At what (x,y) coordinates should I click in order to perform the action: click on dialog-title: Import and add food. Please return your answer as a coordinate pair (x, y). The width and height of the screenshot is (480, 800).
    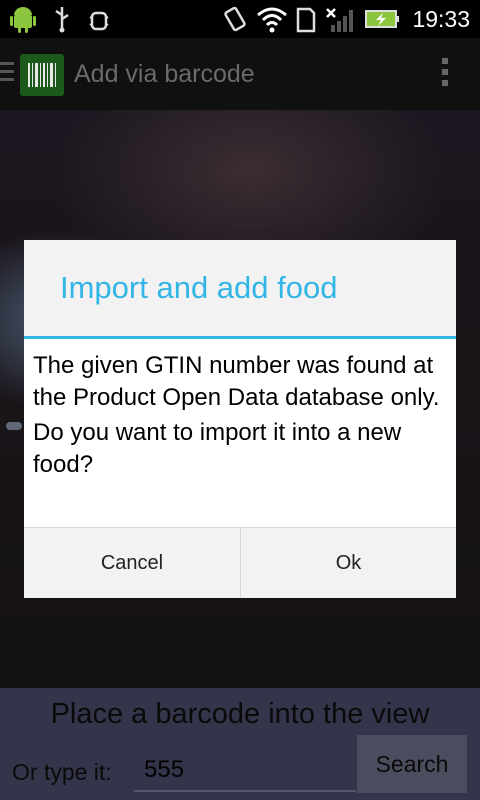
    Looking at the image, I should click on (199, 287).